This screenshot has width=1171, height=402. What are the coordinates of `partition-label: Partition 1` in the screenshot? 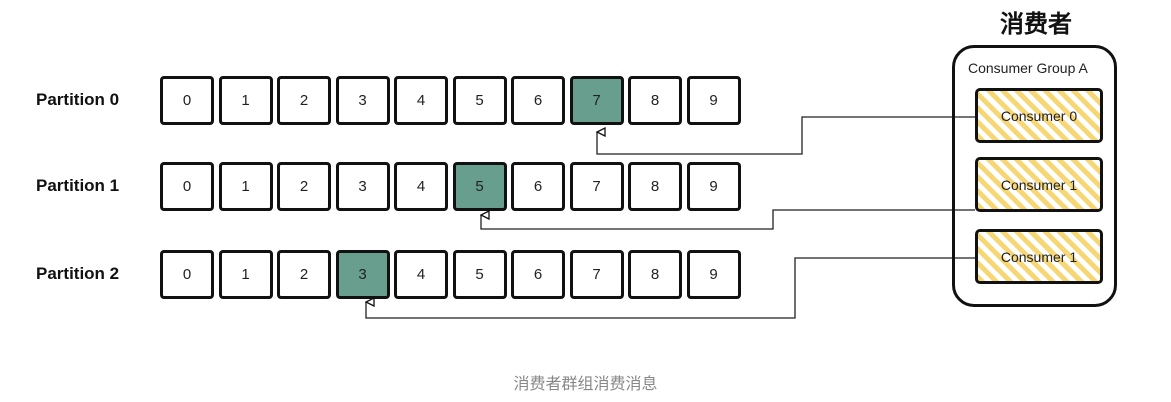 It's located at (78, 185).